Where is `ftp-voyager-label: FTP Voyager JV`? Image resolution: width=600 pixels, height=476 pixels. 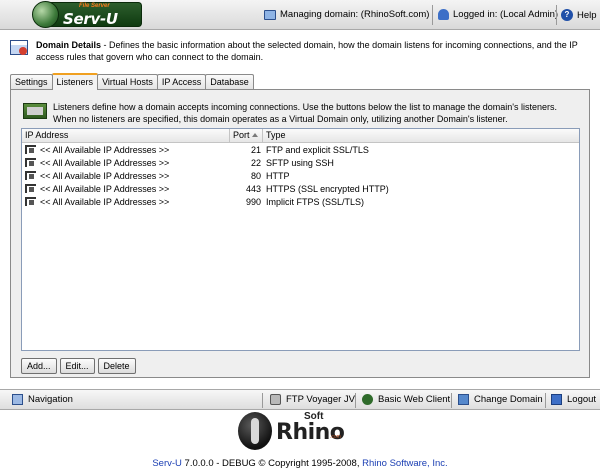
ftp-voyager-label: FTP Voyager JV is located at coordinates (320, 399).